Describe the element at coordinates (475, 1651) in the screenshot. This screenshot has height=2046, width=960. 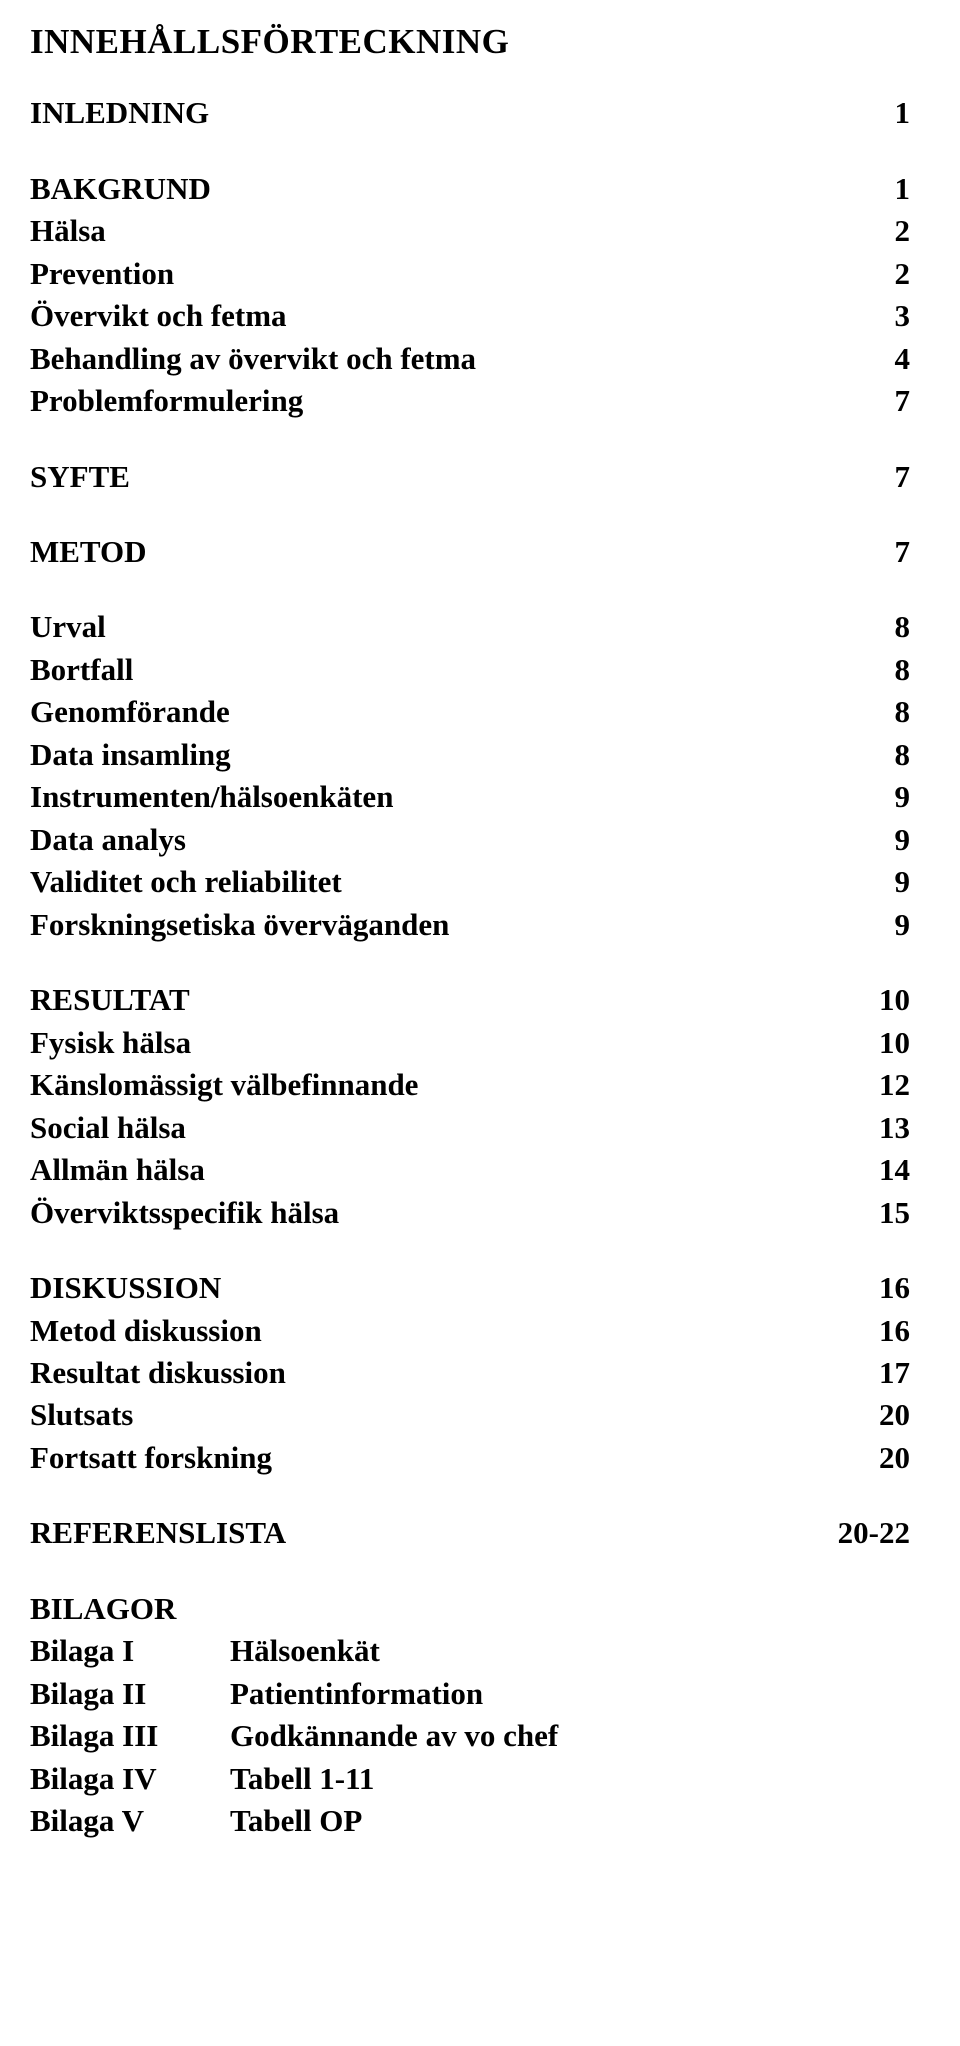
I see `appendix-item: Bilaga I Hälsoenkät` at that location.